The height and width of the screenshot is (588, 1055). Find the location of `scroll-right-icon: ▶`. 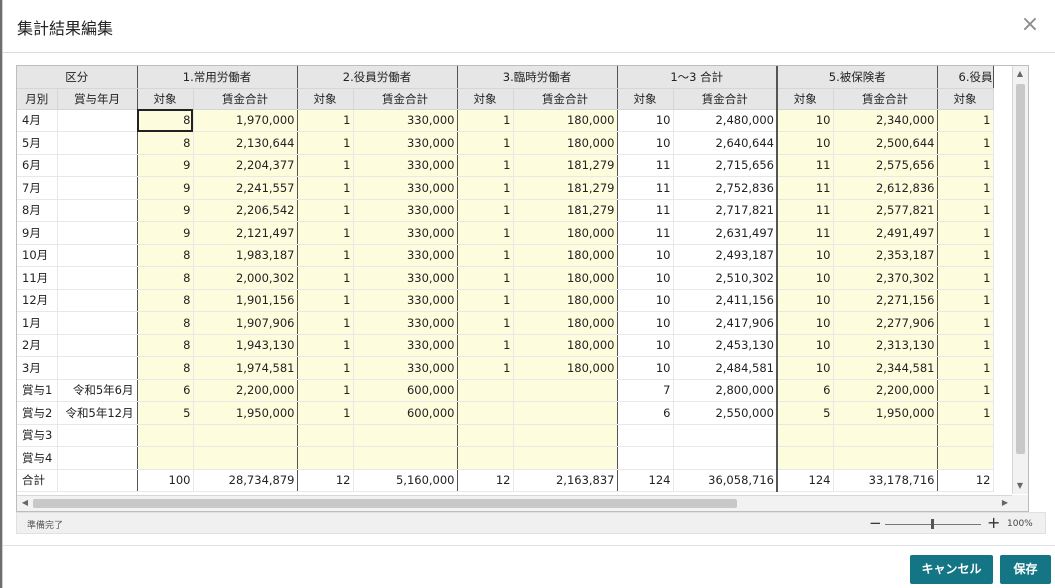

scroll-right-icon: ▶ is located at coordinates (1005, 503).